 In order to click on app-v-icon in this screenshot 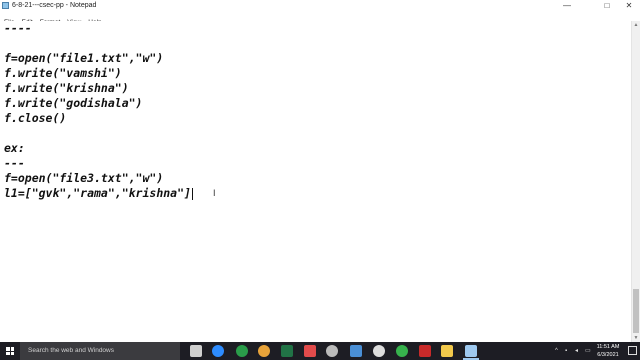, I will do `click(379, 351)`.